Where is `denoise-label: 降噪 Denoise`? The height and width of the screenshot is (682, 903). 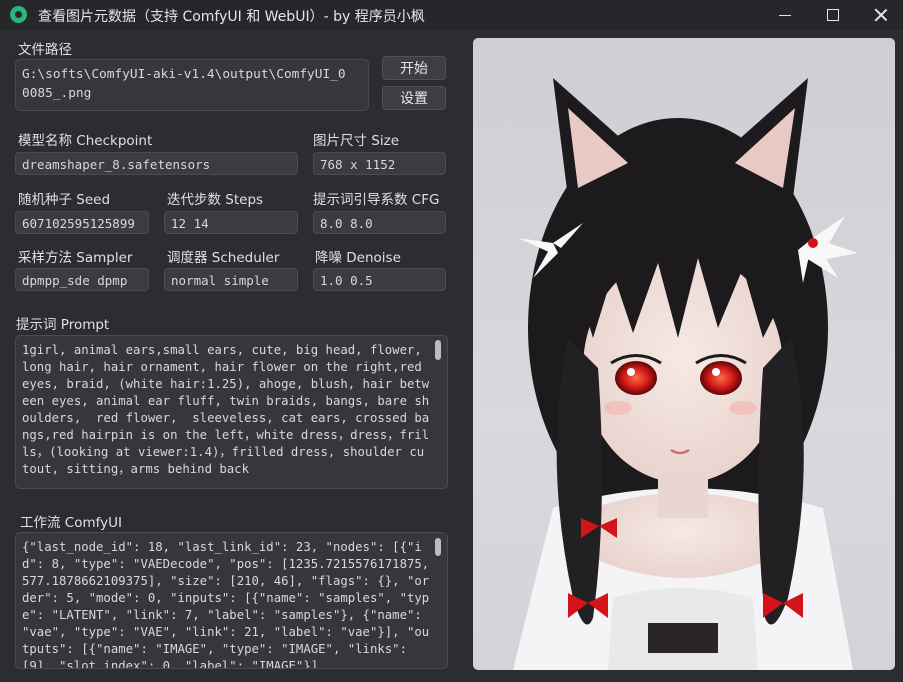
denoise-label: 降噪 Denoise is located at coordinates (358, 258).